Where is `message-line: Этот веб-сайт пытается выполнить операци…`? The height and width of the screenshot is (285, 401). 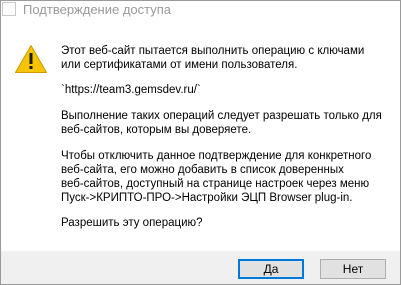
message-line: Этот веб-сайт пытается выполнить операци… is located at coordinates (213, 51).